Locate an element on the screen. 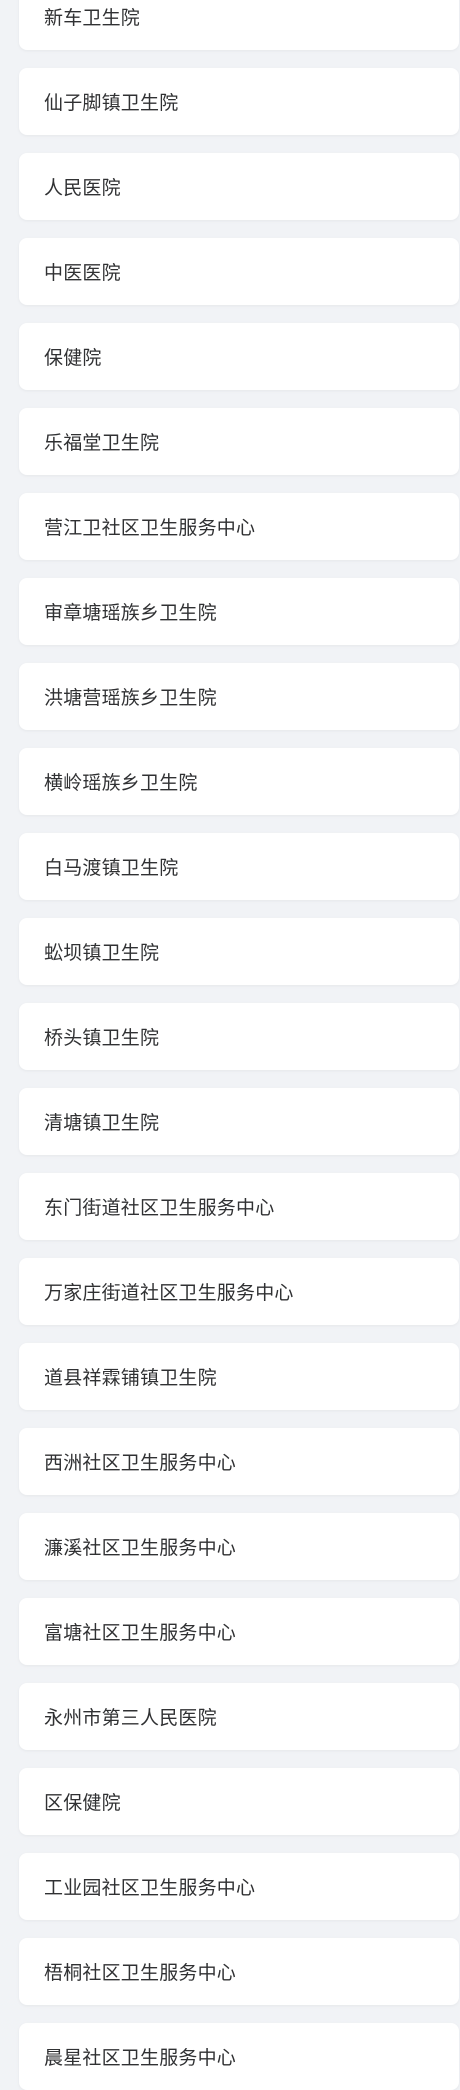  list-item: 白马渡镇卫生院 is located at coordinates (239, 866).